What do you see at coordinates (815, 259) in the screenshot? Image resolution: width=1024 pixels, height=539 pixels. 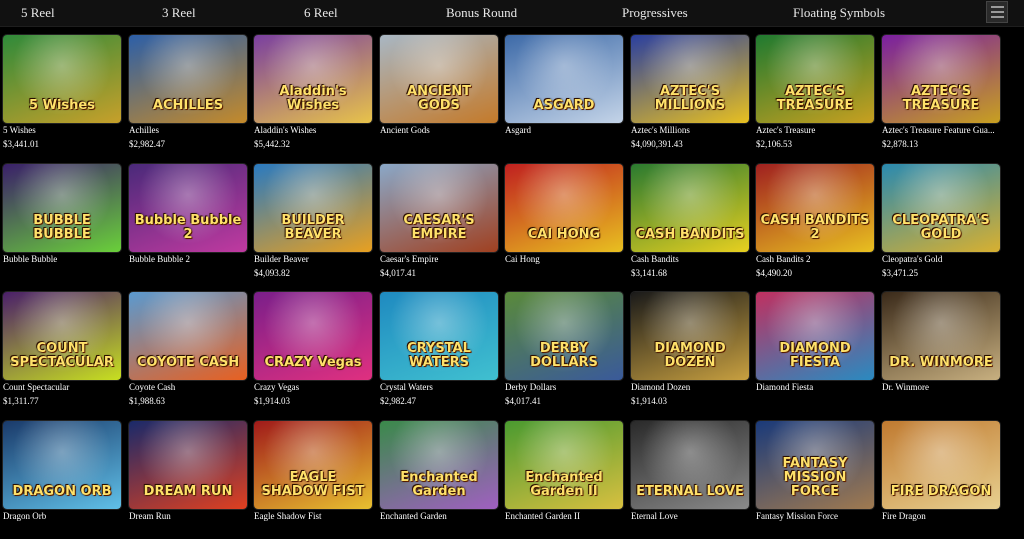 I see `game-title: Cash Bandits 2` at bounding box center [815, 259].